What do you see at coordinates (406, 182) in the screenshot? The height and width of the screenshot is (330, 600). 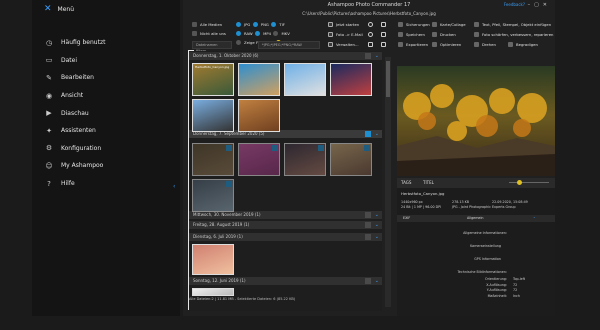 I see `tab-tags: TAGS` at bounding box center [406, 182].